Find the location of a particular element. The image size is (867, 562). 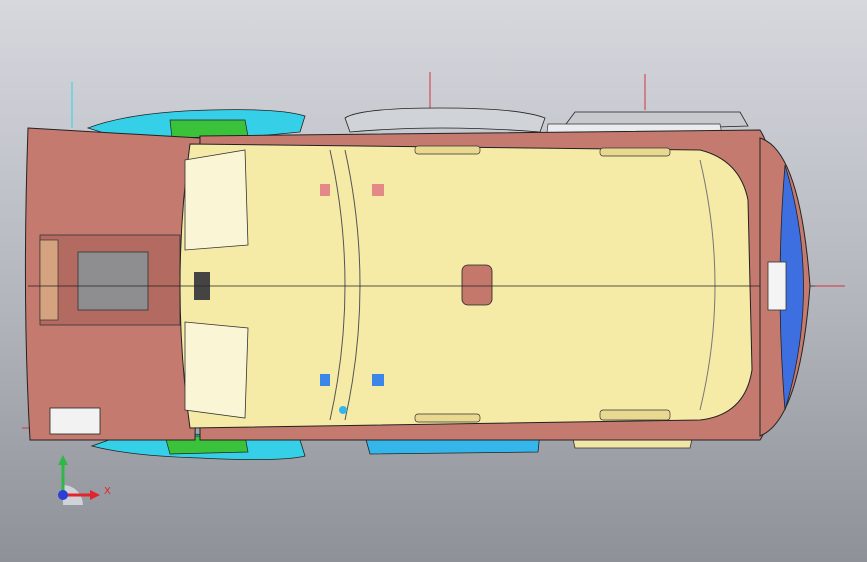

coordinate-triad: X is located at coordinates (80, 485).